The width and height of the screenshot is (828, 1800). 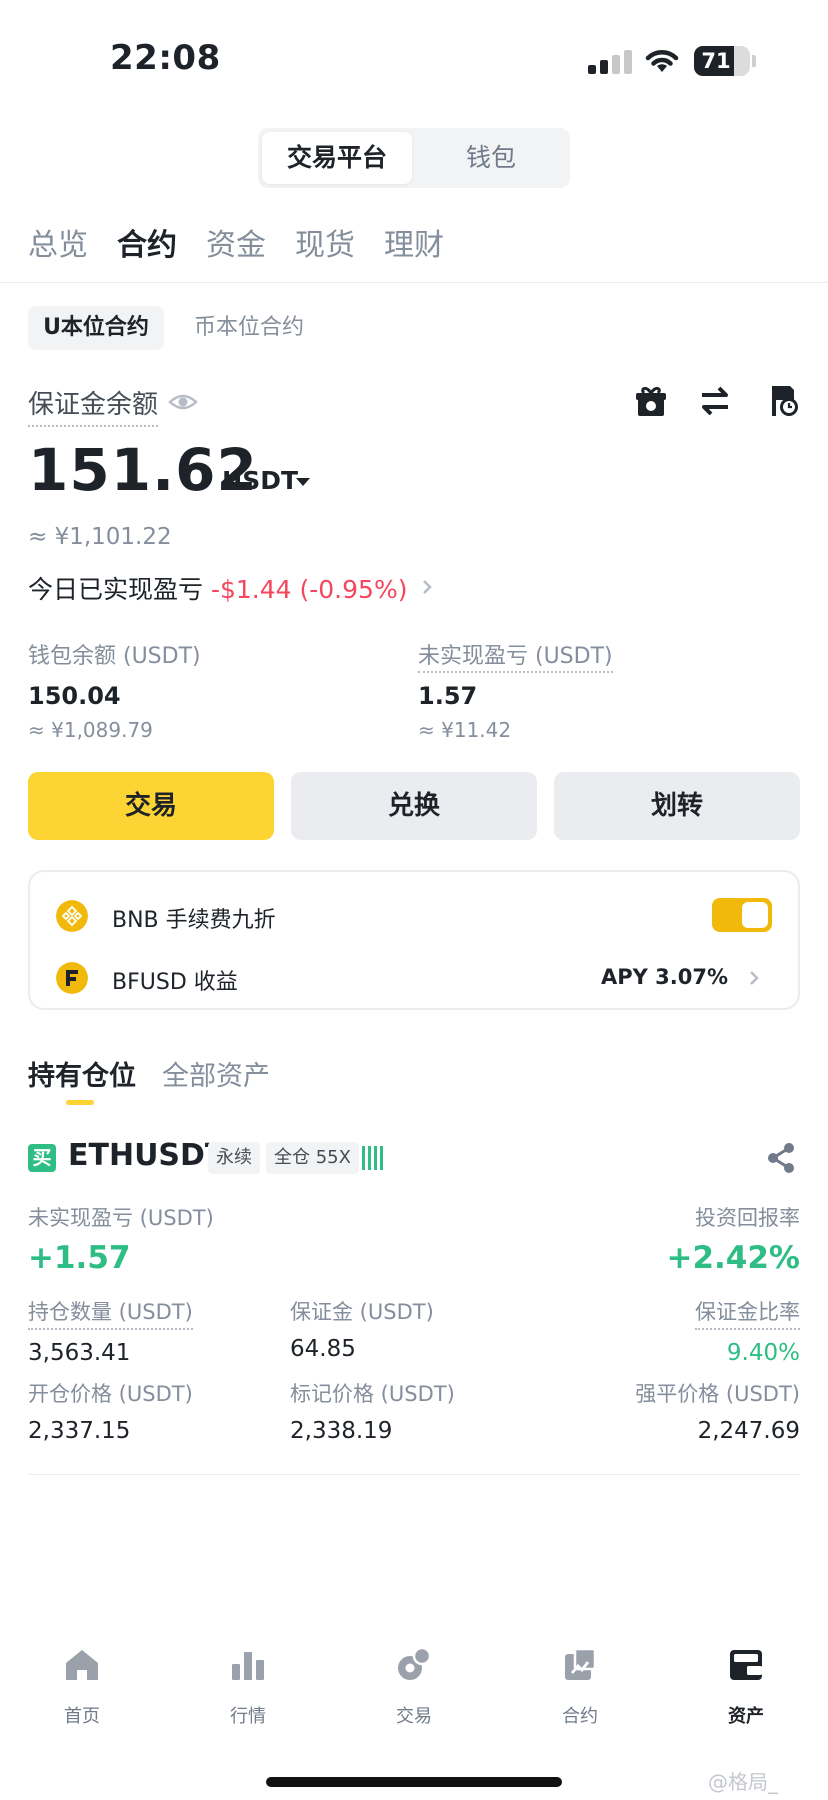 I want to click on wallet-balance-block: 钱包余额 (USDT) 150.04 ≈ ¥1,089.79, so click(x=114, y=690).